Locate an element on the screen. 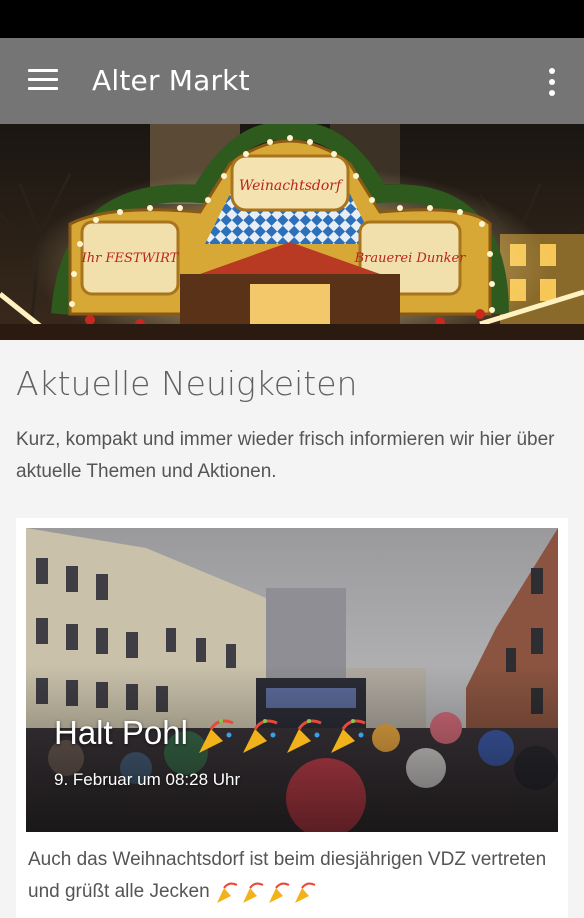  hero-sign-right: Brauerei Dunker is located at coordinates (410, 258).